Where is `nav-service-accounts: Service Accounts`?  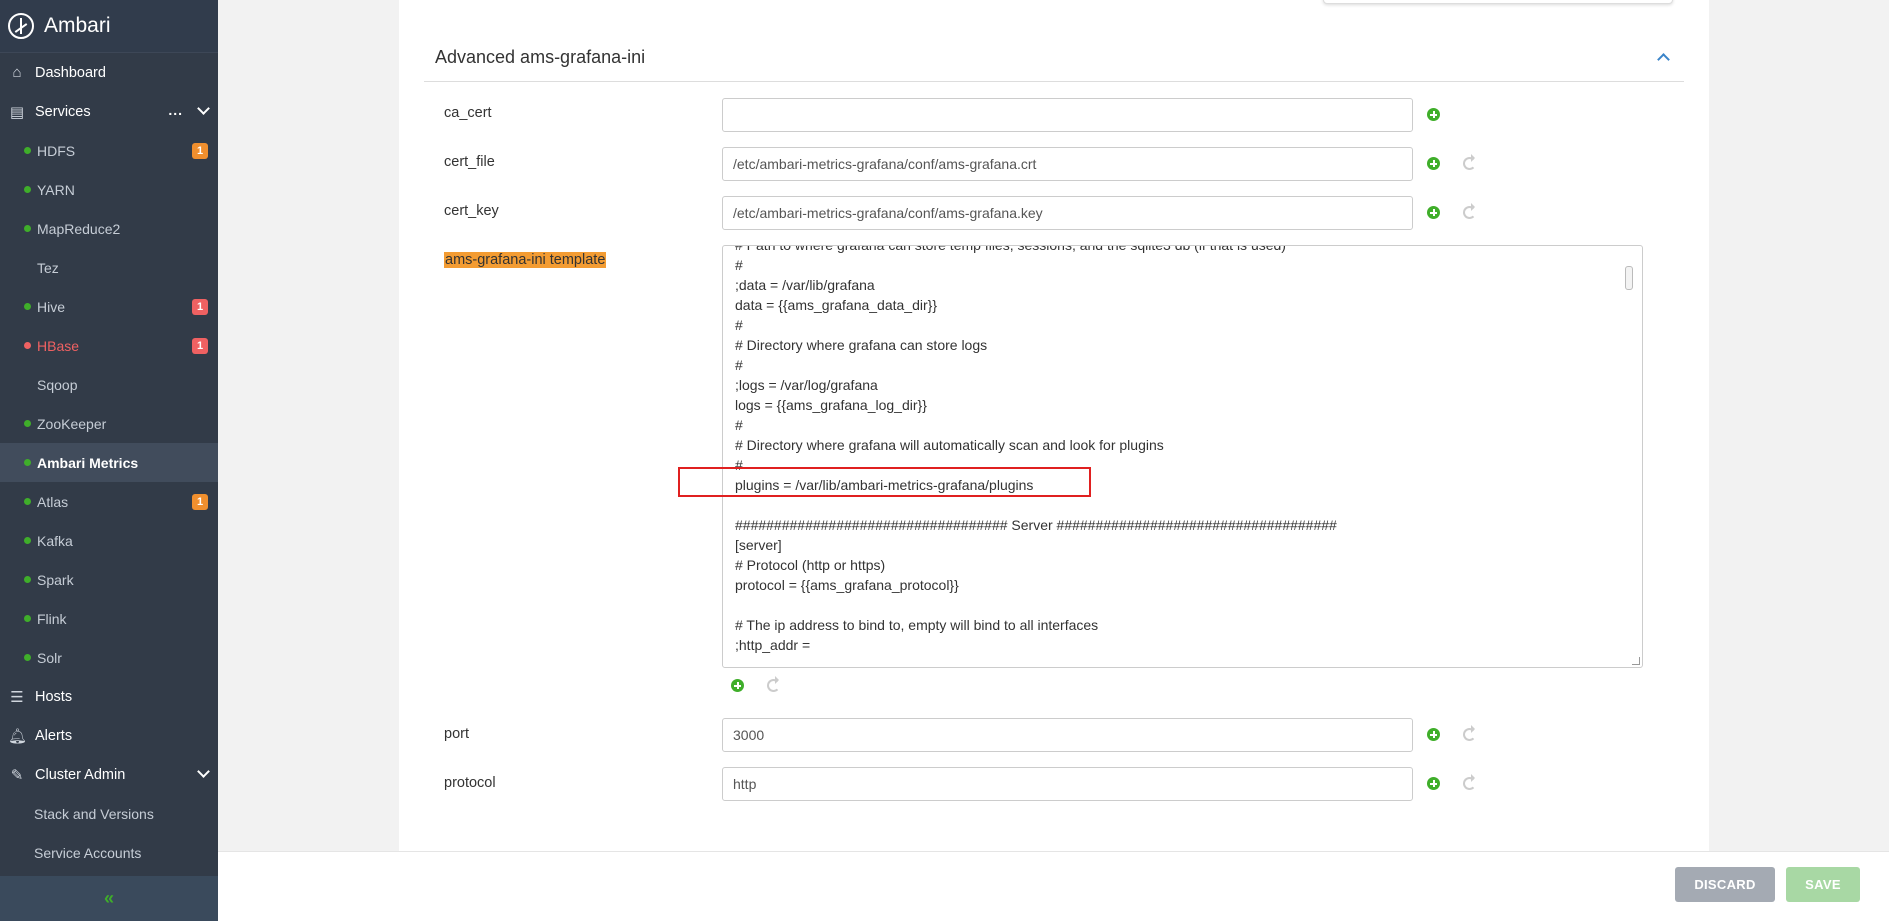
nav-service-accounts: Service Accounts is located at coordinates (109, 852).